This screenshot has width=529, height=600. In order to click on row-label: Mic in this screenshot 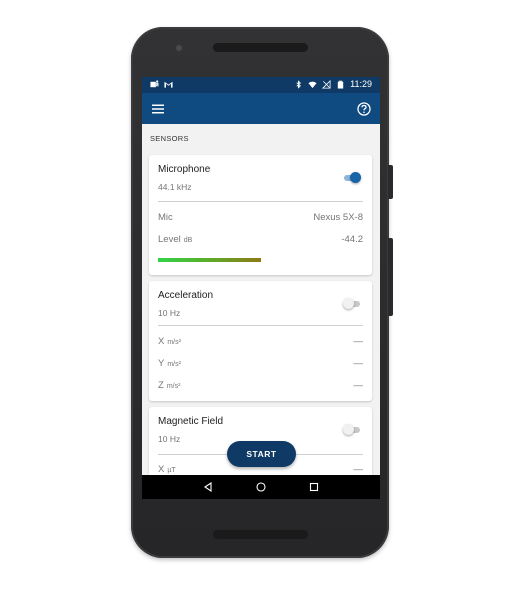, I will do `click(165, 217)`.